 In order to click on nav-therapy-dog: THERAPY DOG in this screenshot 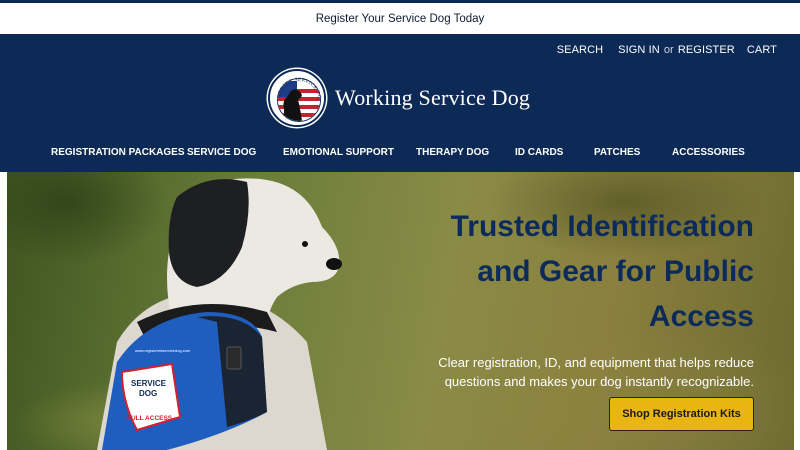, I will do `click(452, 152)`.